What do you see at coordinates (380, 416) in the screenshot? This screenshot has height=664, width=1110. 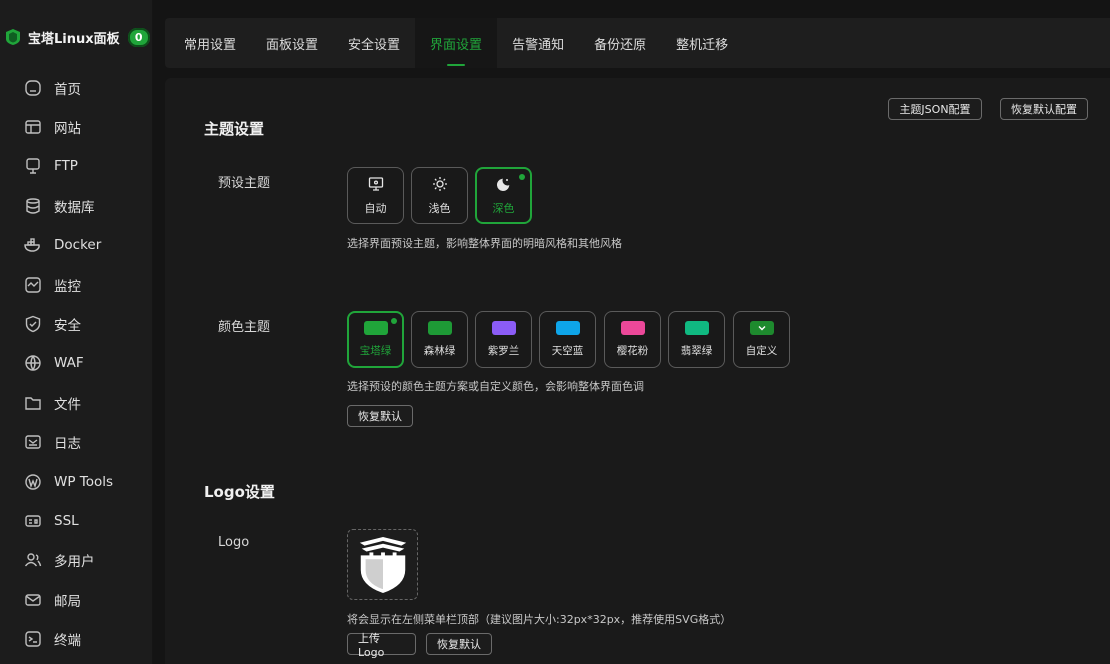 I see `restore-default-color-button: 恢复默认` at bounding box center [380, 416].